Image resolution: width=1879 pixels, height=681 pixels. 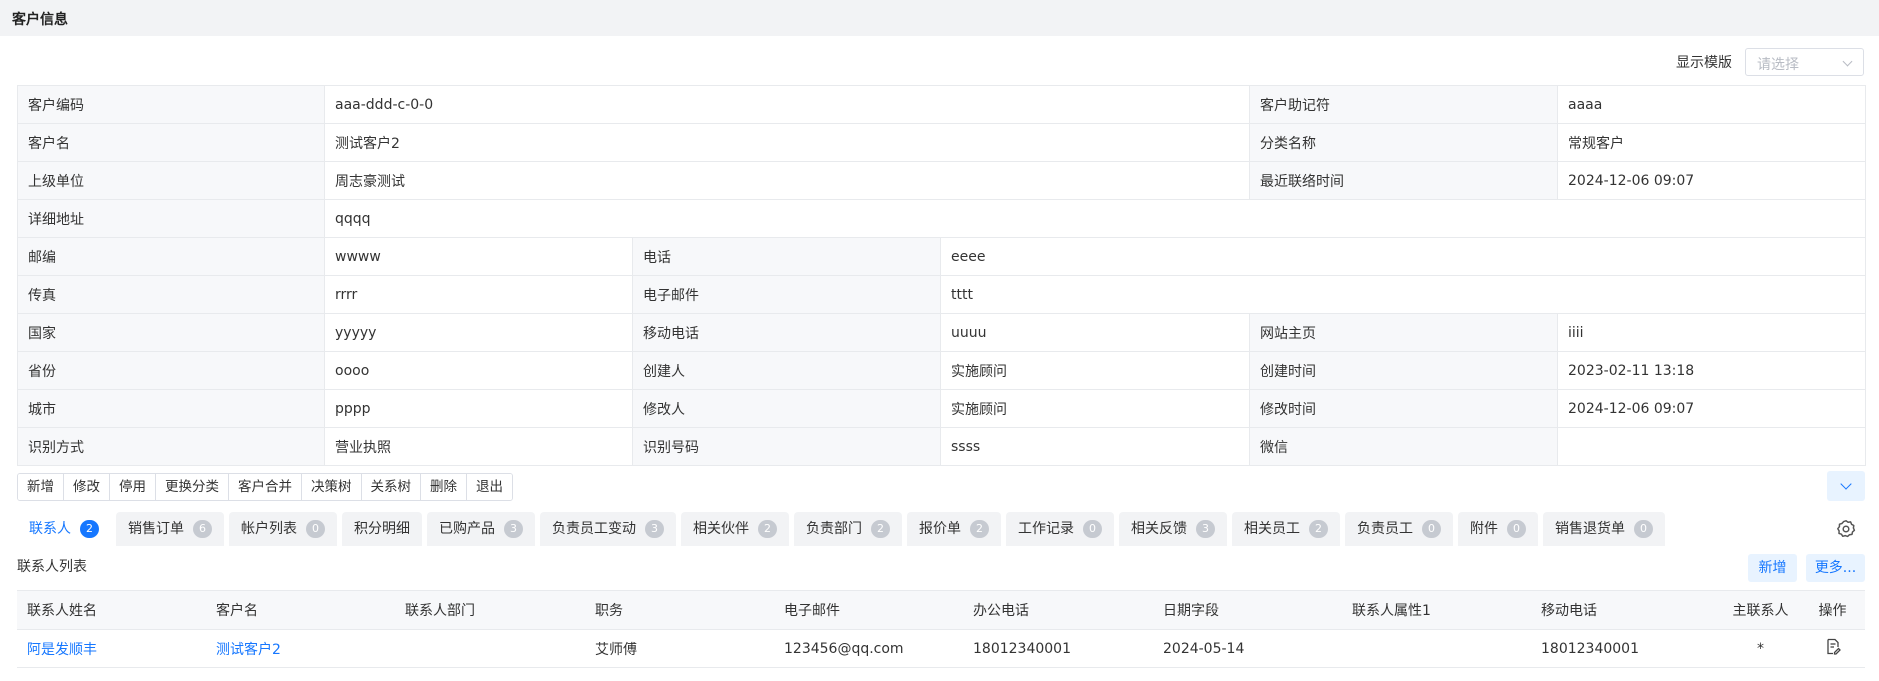 I want to click on column-header: 联系人部门, so click(x=490, y=610).